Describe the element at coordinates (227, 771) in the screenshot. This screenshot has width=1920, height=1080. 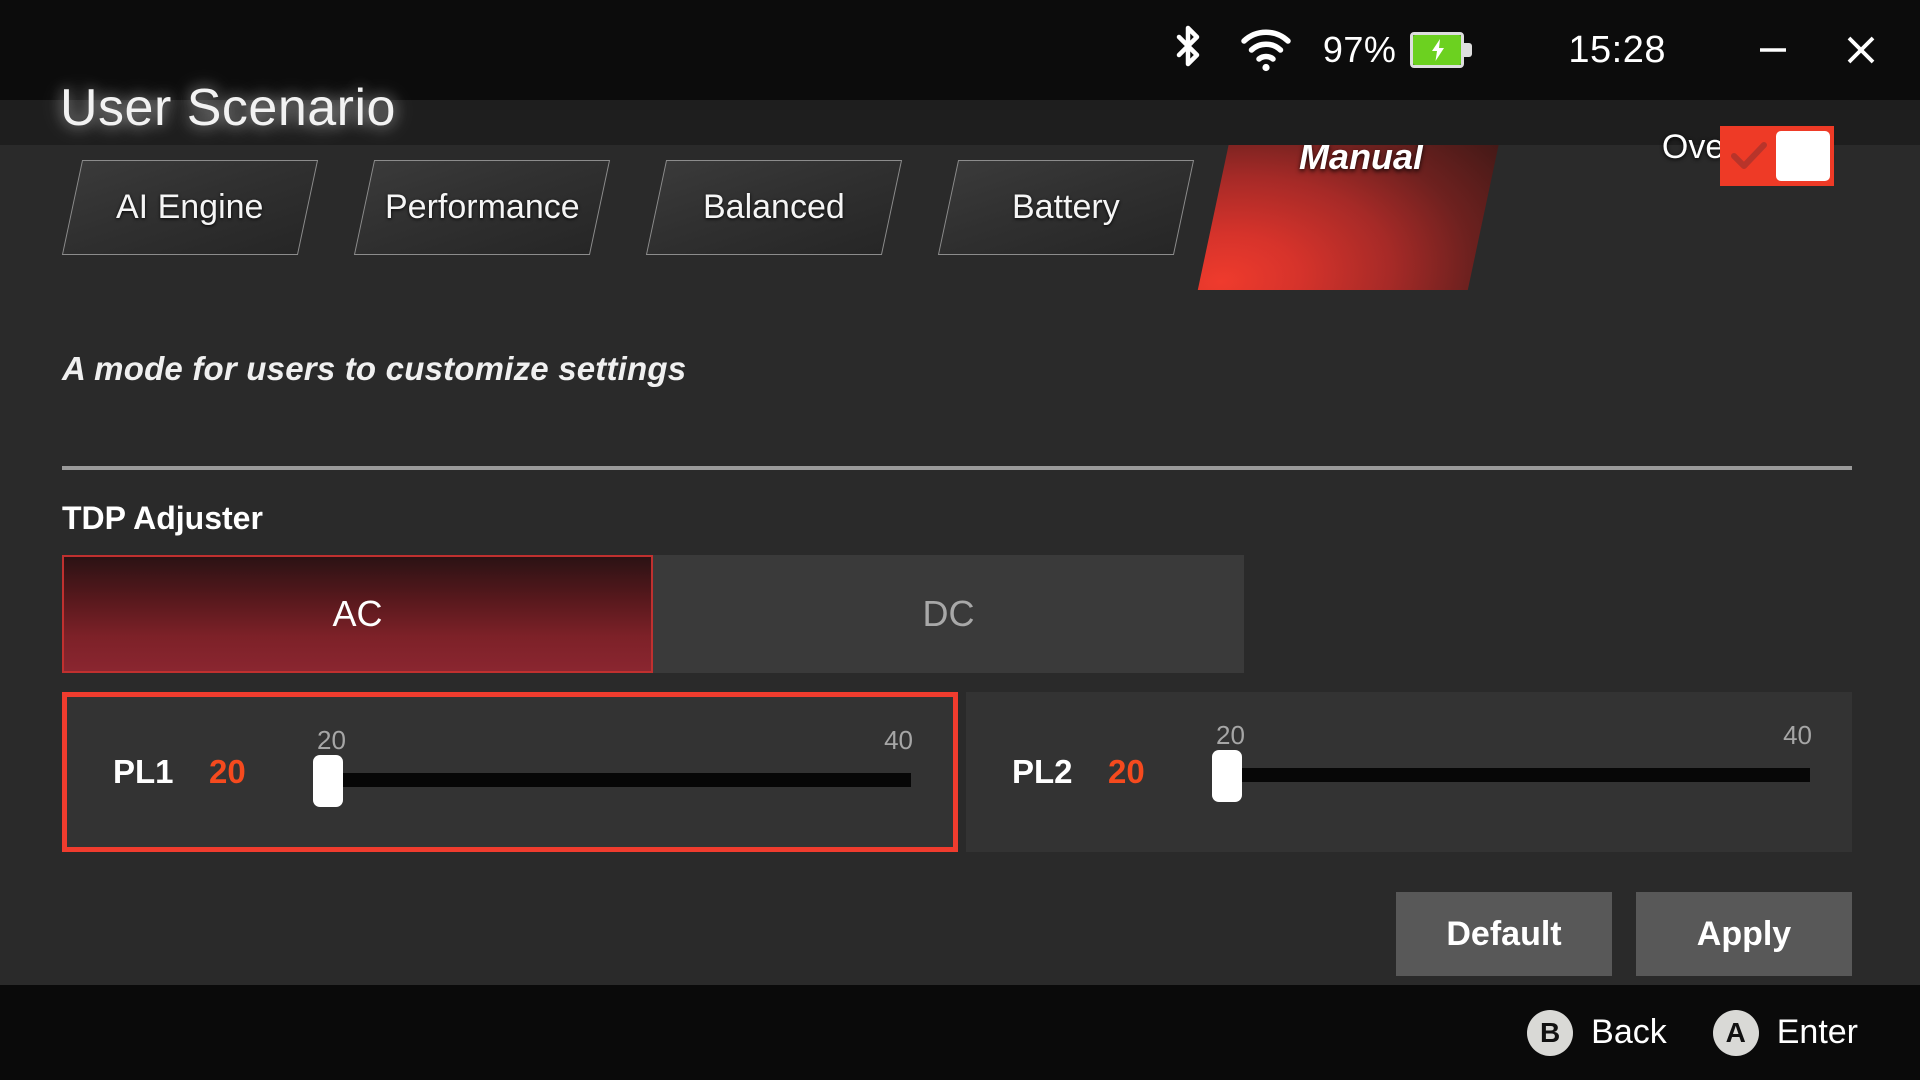
I see `pl1-value: 20` at that location.